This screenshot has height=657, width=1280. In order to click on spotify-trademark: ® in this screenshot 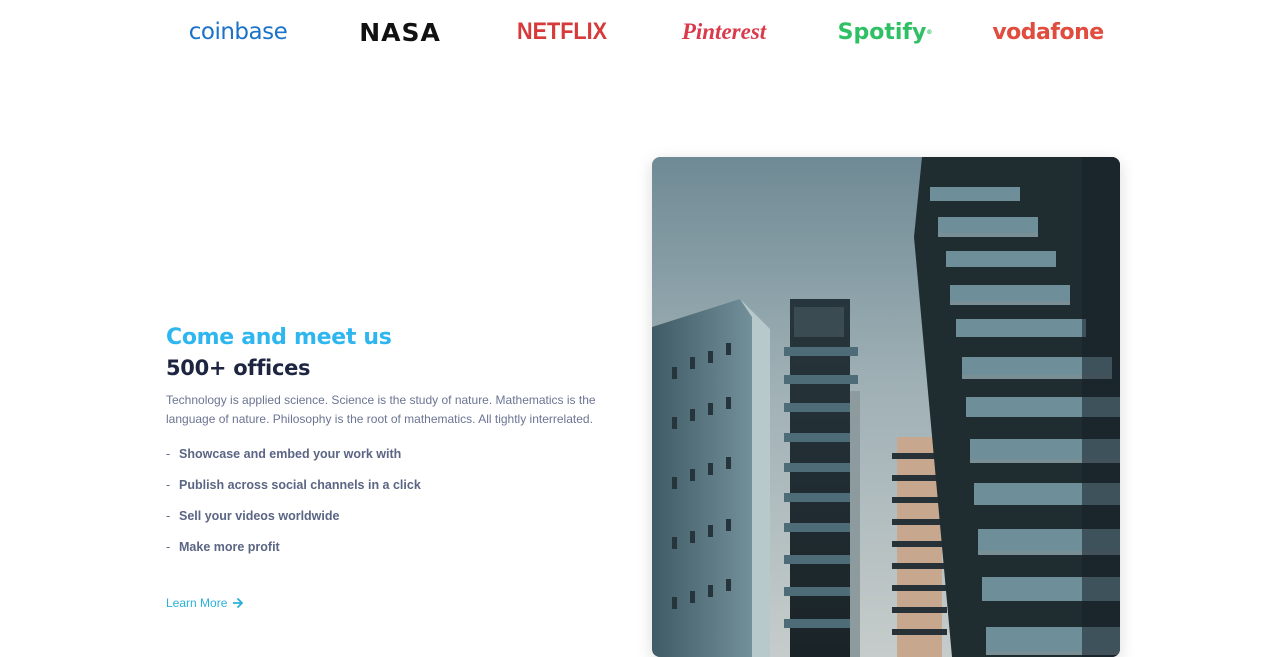, I will do `click(929, 32)`.